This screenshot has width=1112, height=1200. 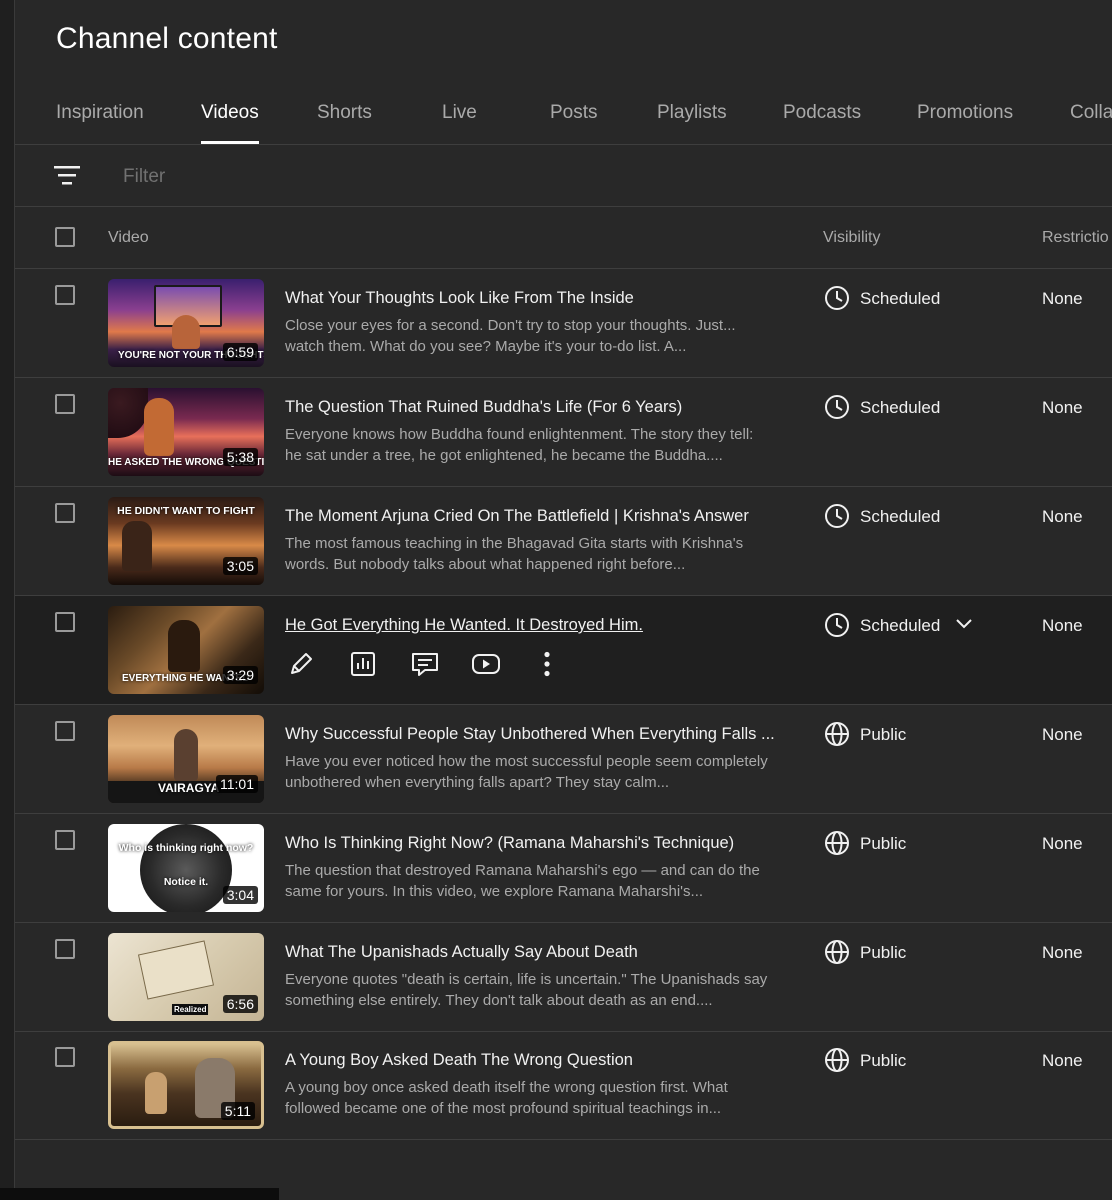 What do you see at coordinates (167, 38) in the screenshot?
I see `page-title: Channel content` at bounding box center [167, 38].